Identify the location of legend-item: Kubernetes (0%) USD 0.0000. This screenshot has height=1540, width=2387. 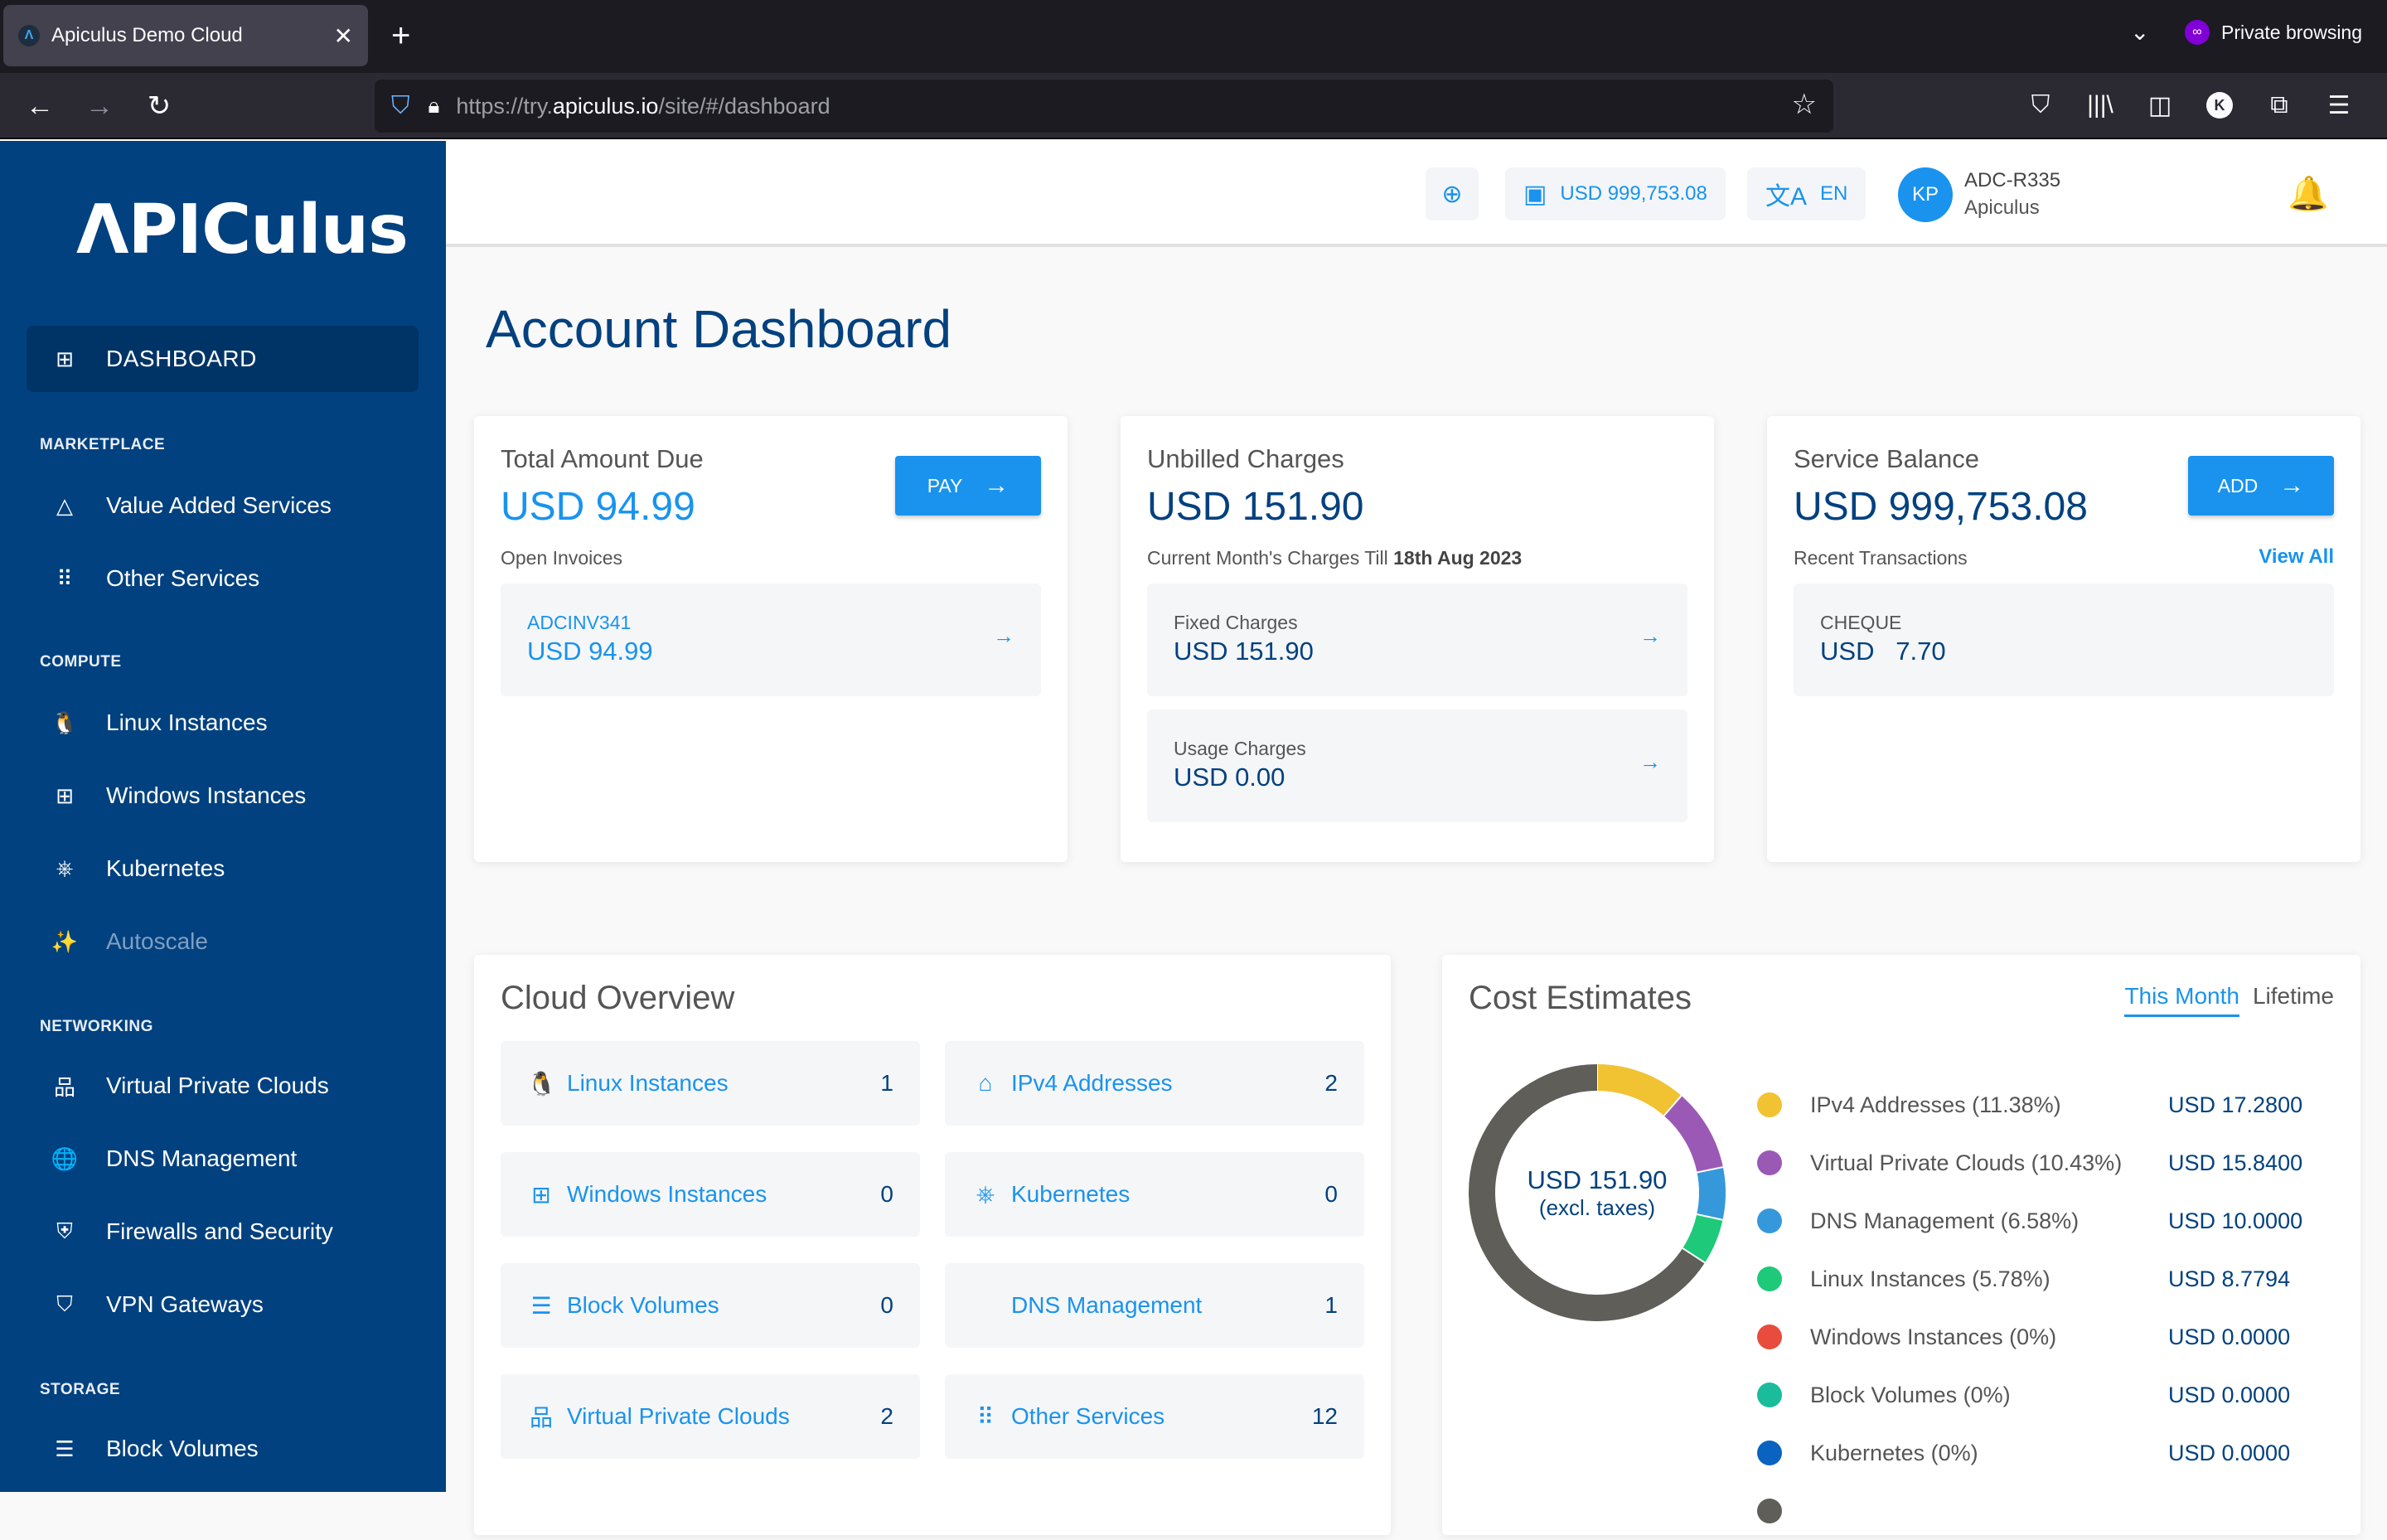
(2043, 1453).